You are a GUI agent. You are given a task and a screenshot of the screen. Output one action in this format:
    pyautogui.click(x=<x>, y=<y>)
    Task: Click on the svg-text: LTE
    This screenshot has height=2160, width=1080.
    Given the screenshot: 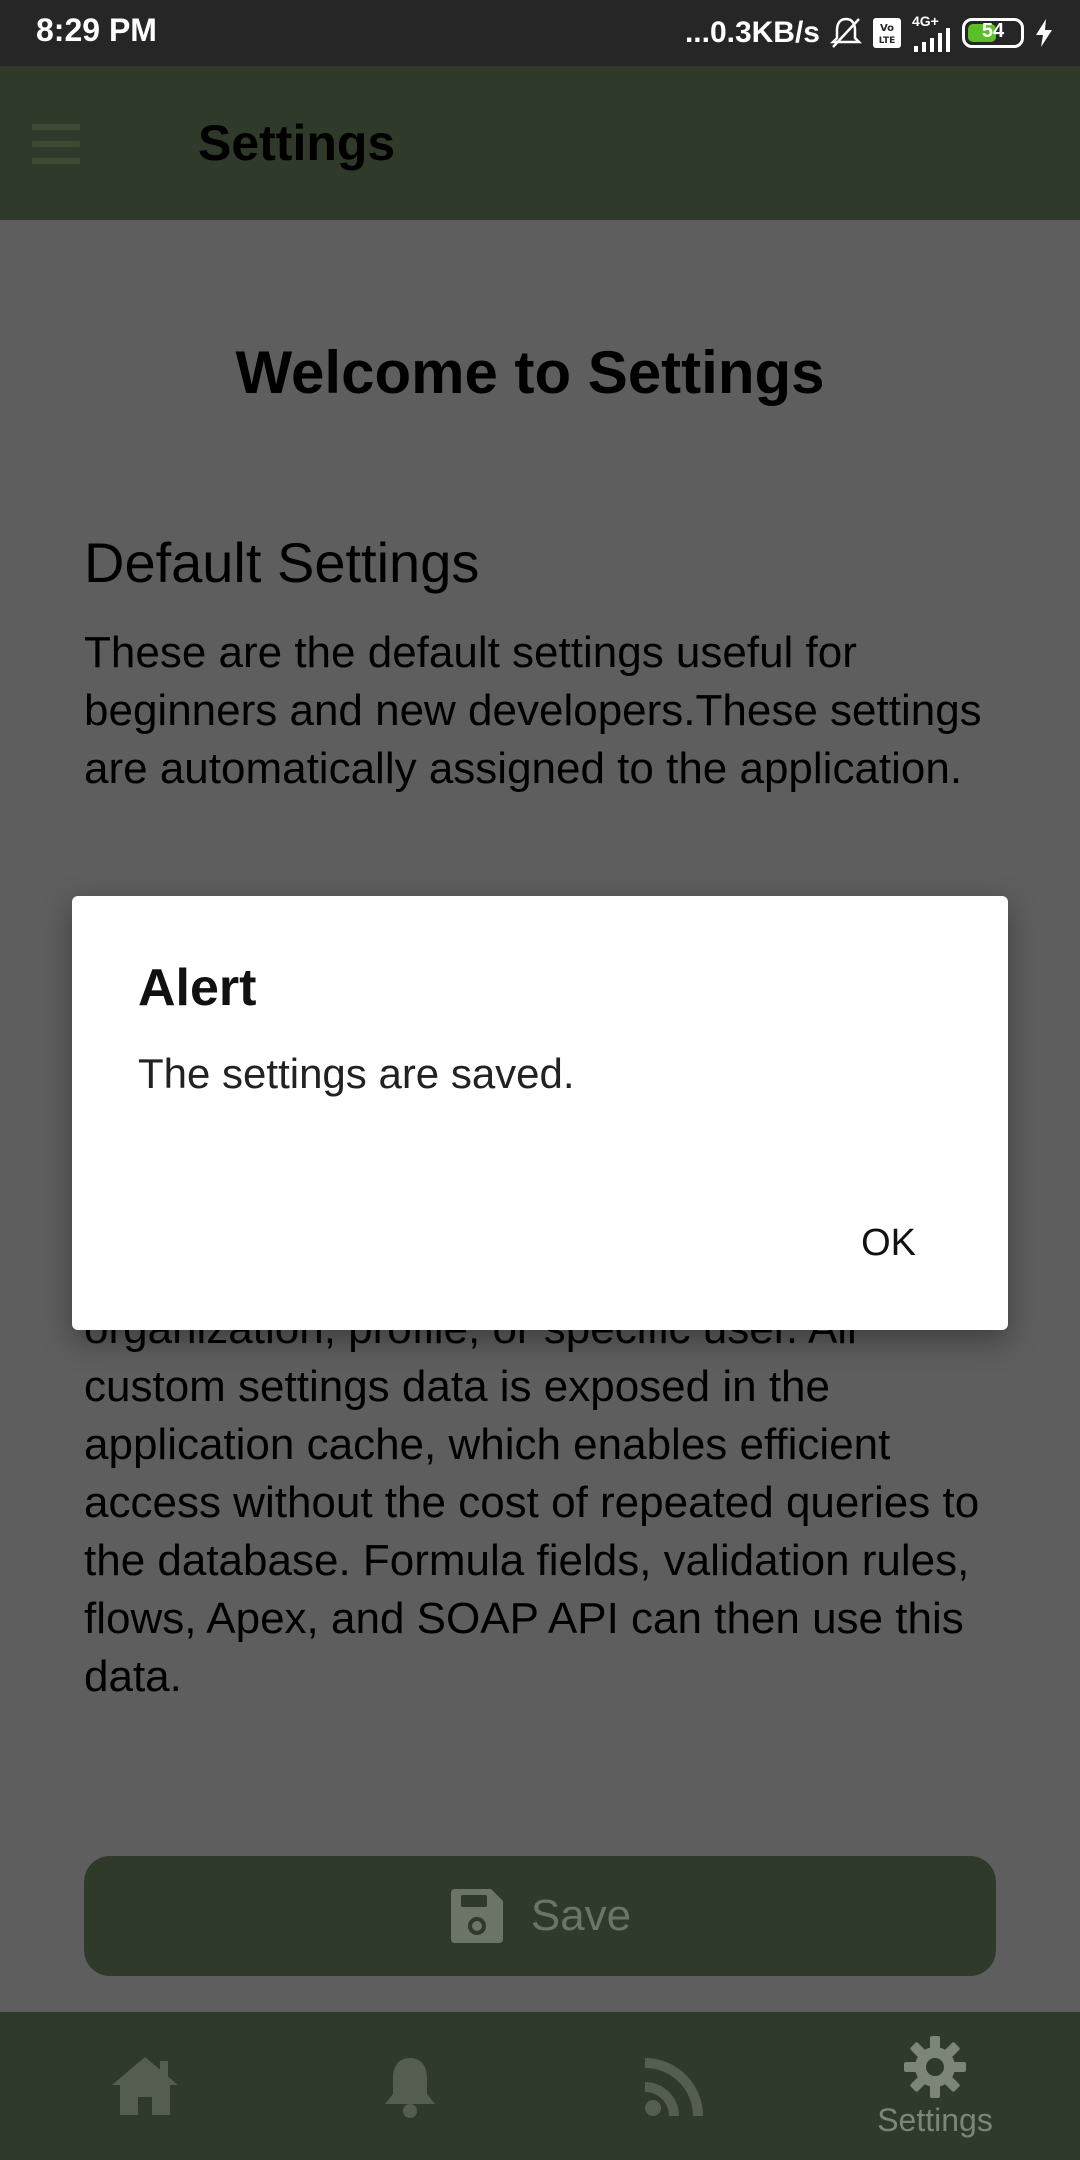 What is the action you would take?
    pyautogui.click(x=887, y=41)
    